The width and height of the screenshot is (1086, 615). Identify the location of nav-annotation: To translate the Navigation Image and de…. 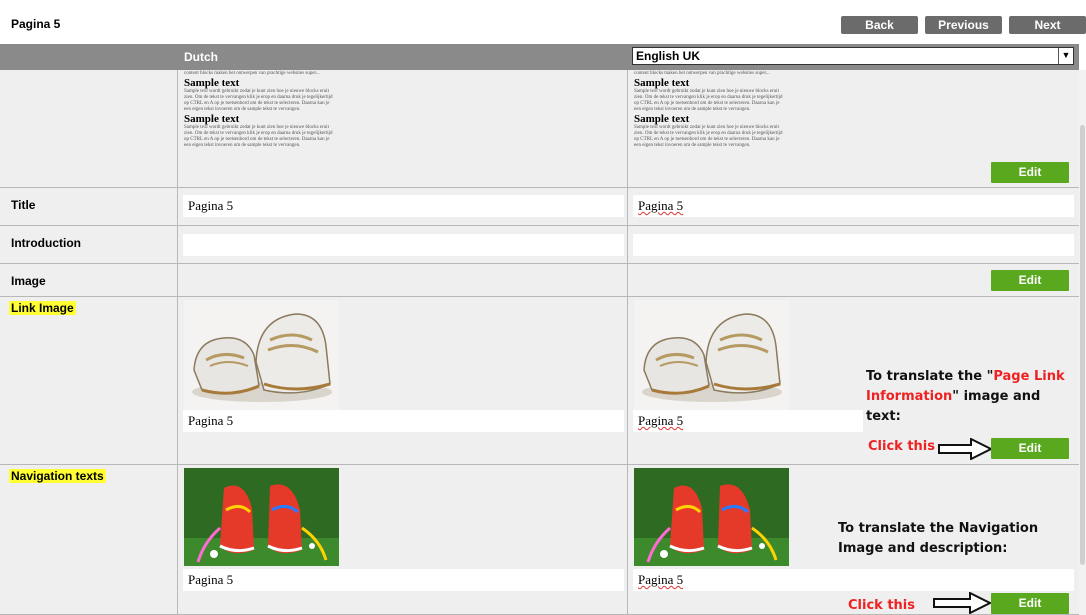
(938, 538).